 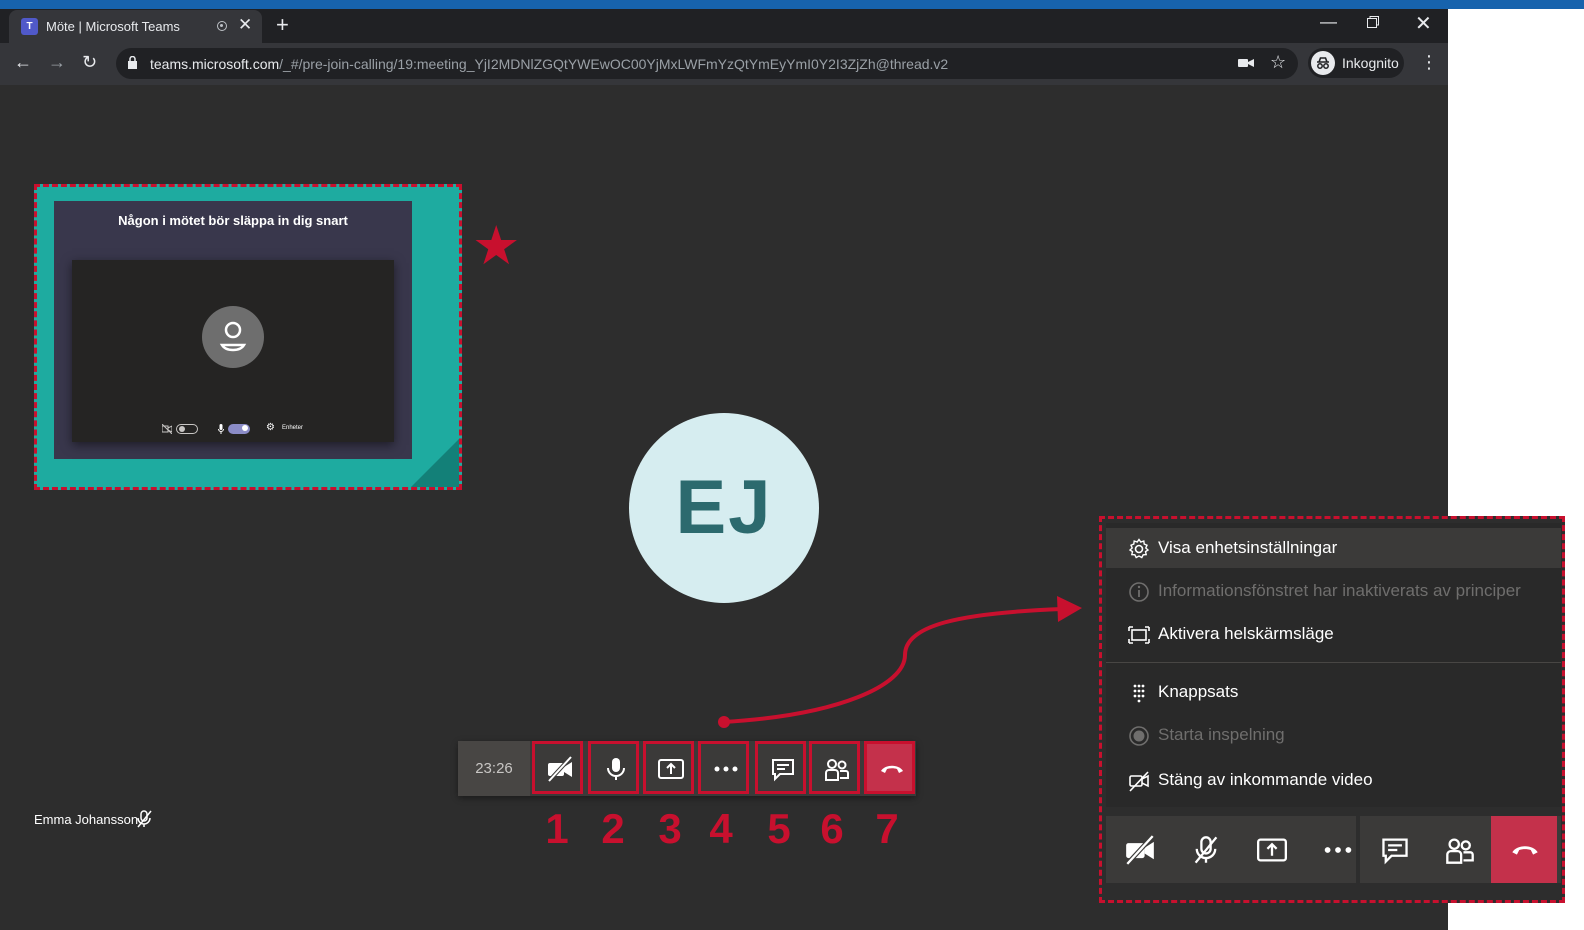 I want to click on bookmark-star-icon: ☆, so click(x=1278, y=62).